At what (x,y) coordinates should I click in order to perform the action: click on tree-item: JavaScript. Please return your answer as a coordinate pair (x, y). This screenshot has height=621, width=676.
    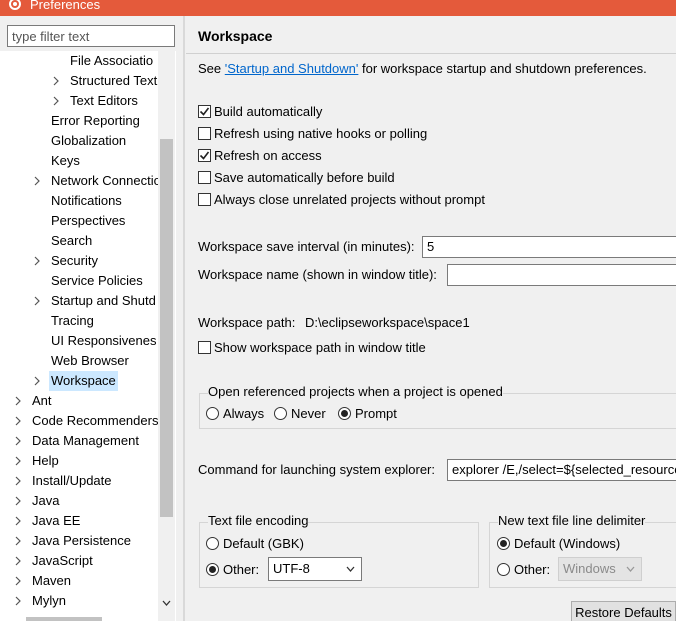
    Looking at the image, I should click on (79, 561).